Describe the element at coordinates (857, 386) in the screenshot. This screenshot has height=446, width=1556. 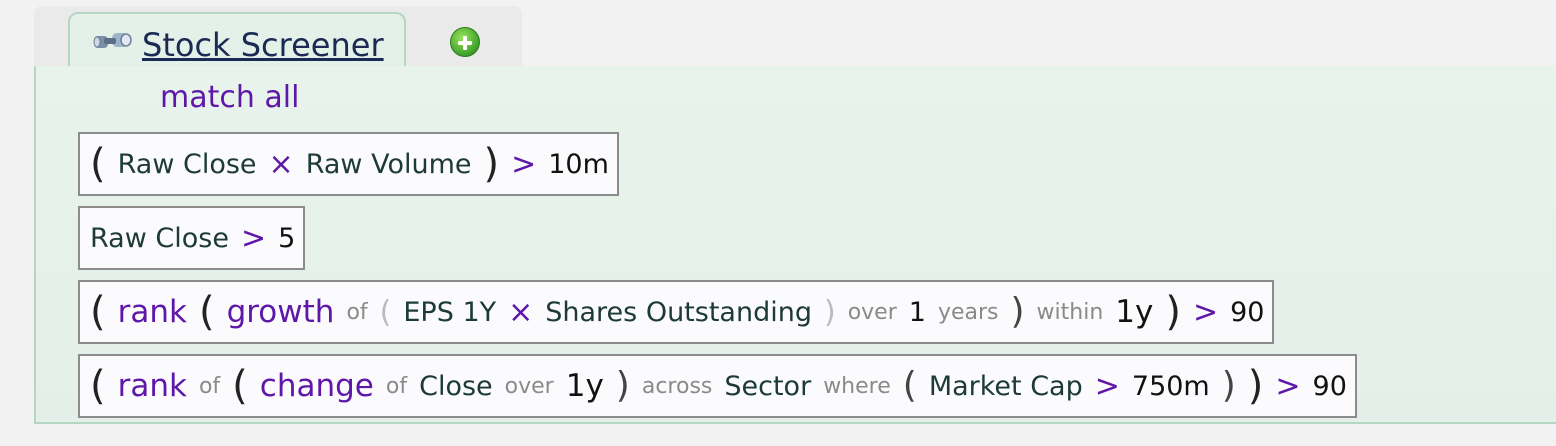
I see `where-keyword: where` at that location.